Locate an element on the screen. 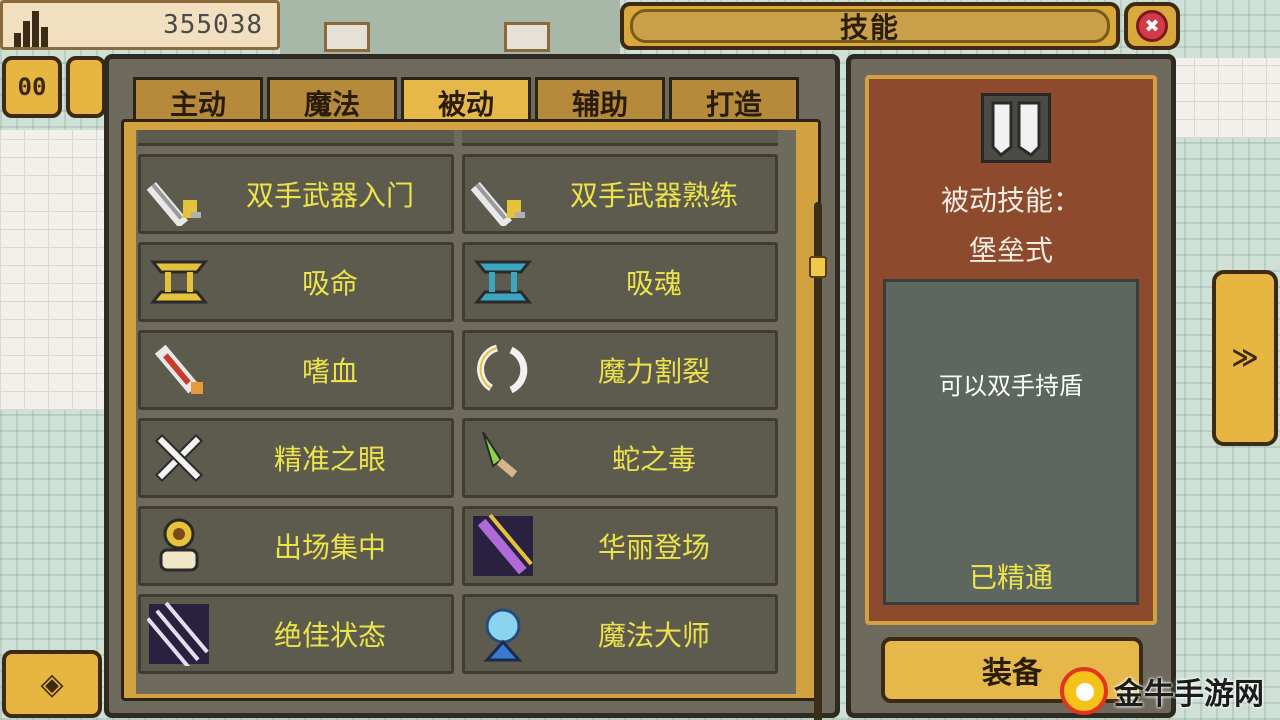 The width and height of the screenshot is (1280, 720). close-button: ✖ is located at coordinates (1152, 26).